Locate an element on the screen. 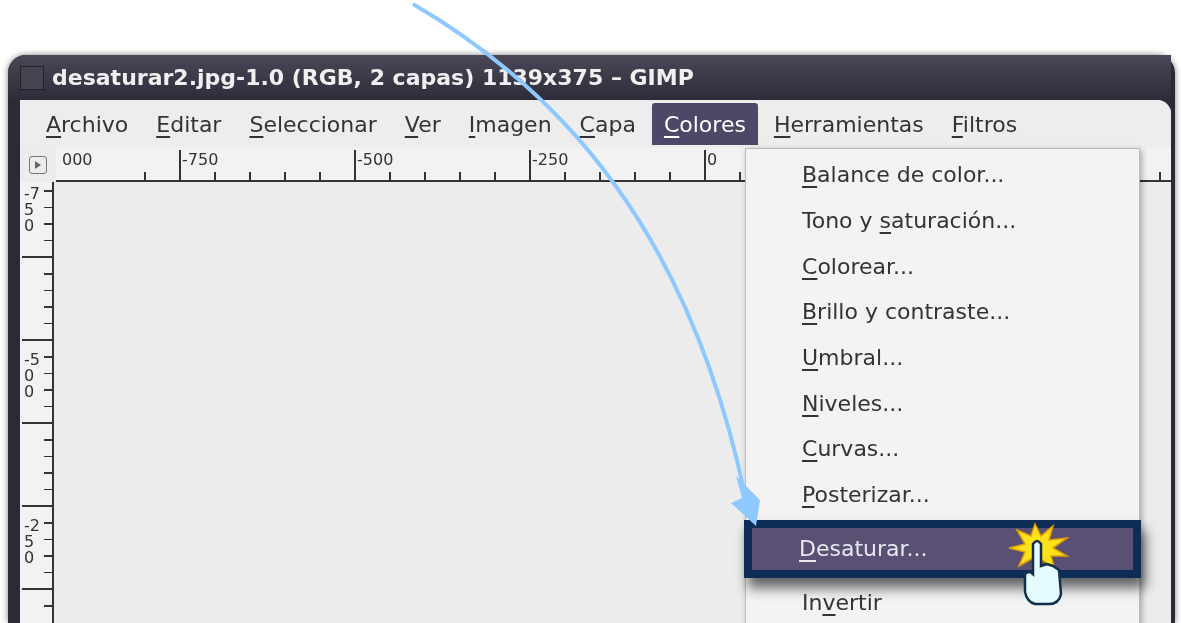  menu-bar-item: Filtros is located at coordinates (984, 124).